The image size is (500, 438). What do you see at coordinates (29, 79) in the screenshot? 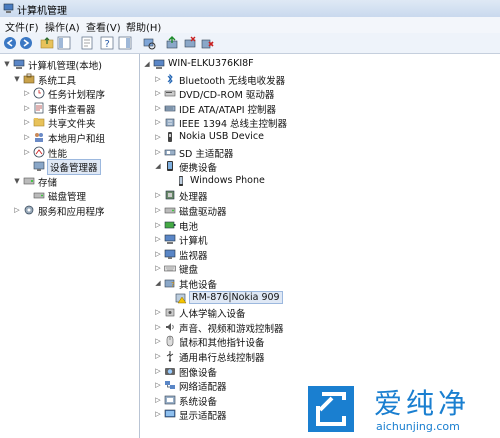
I see `tools-icon` at bounding box center [29, 79].